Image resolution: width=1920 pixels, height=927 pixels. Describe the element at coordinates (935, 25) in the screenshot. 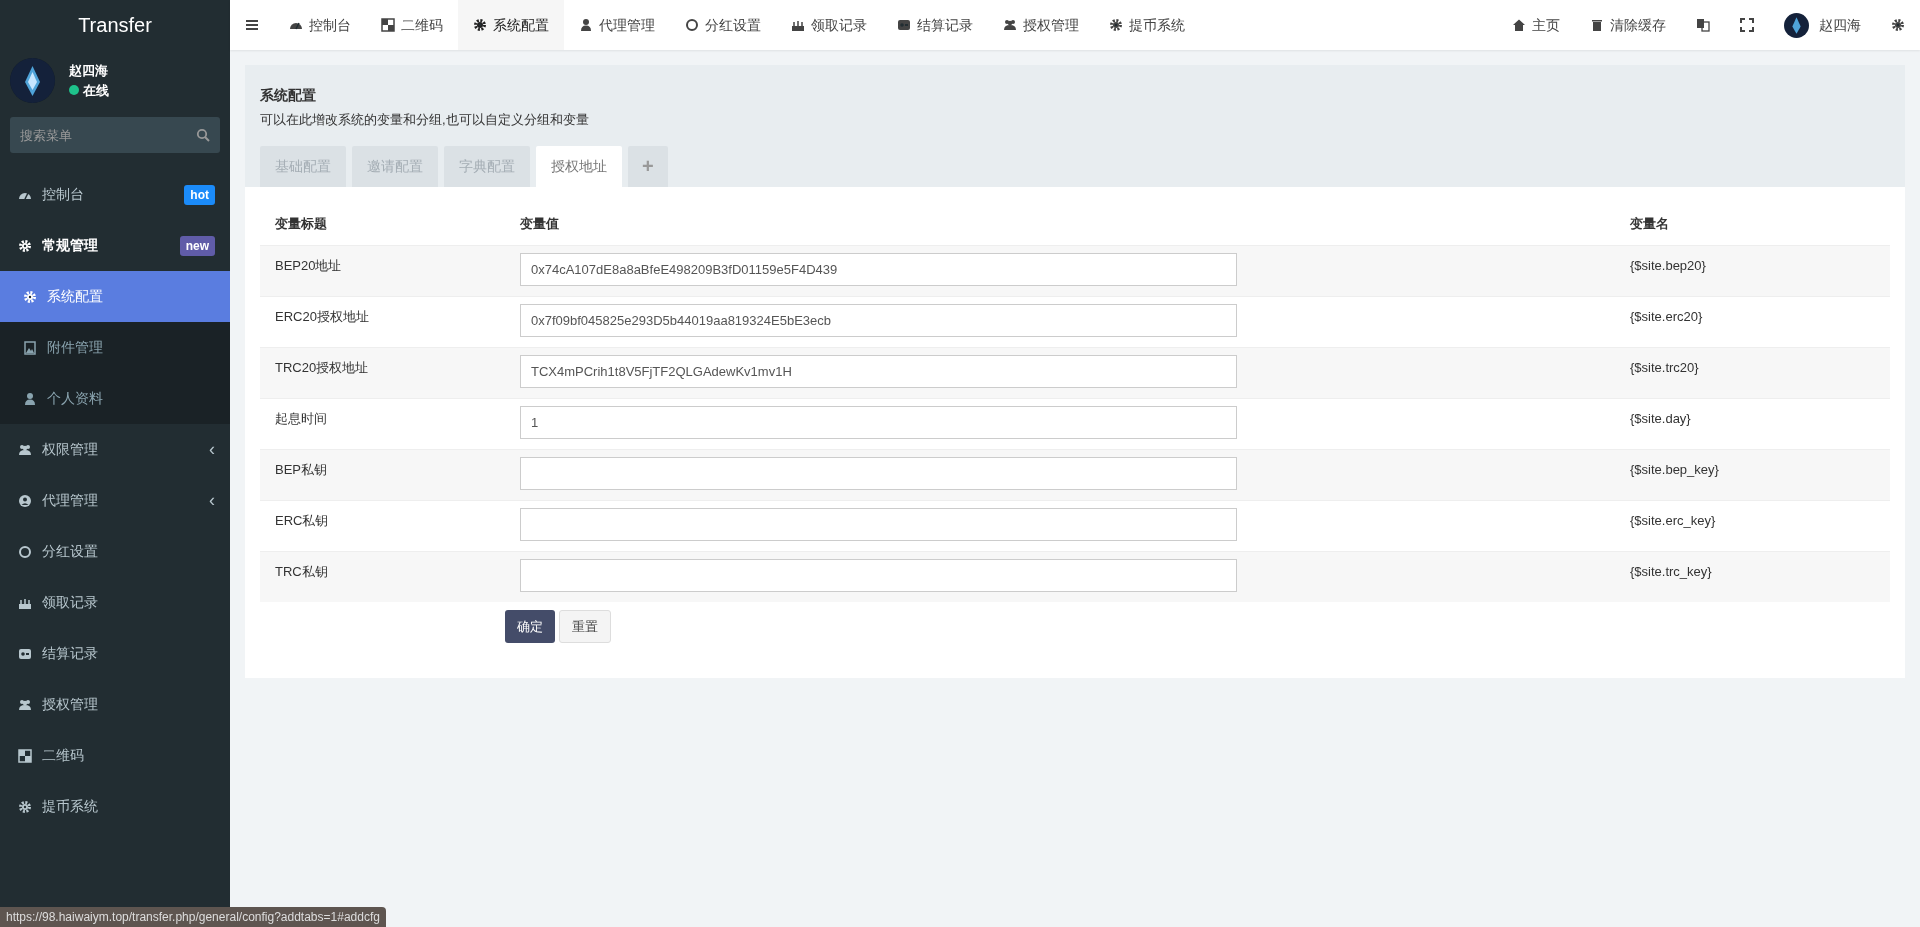

I see `nav-tab: 结算记录` at that location.